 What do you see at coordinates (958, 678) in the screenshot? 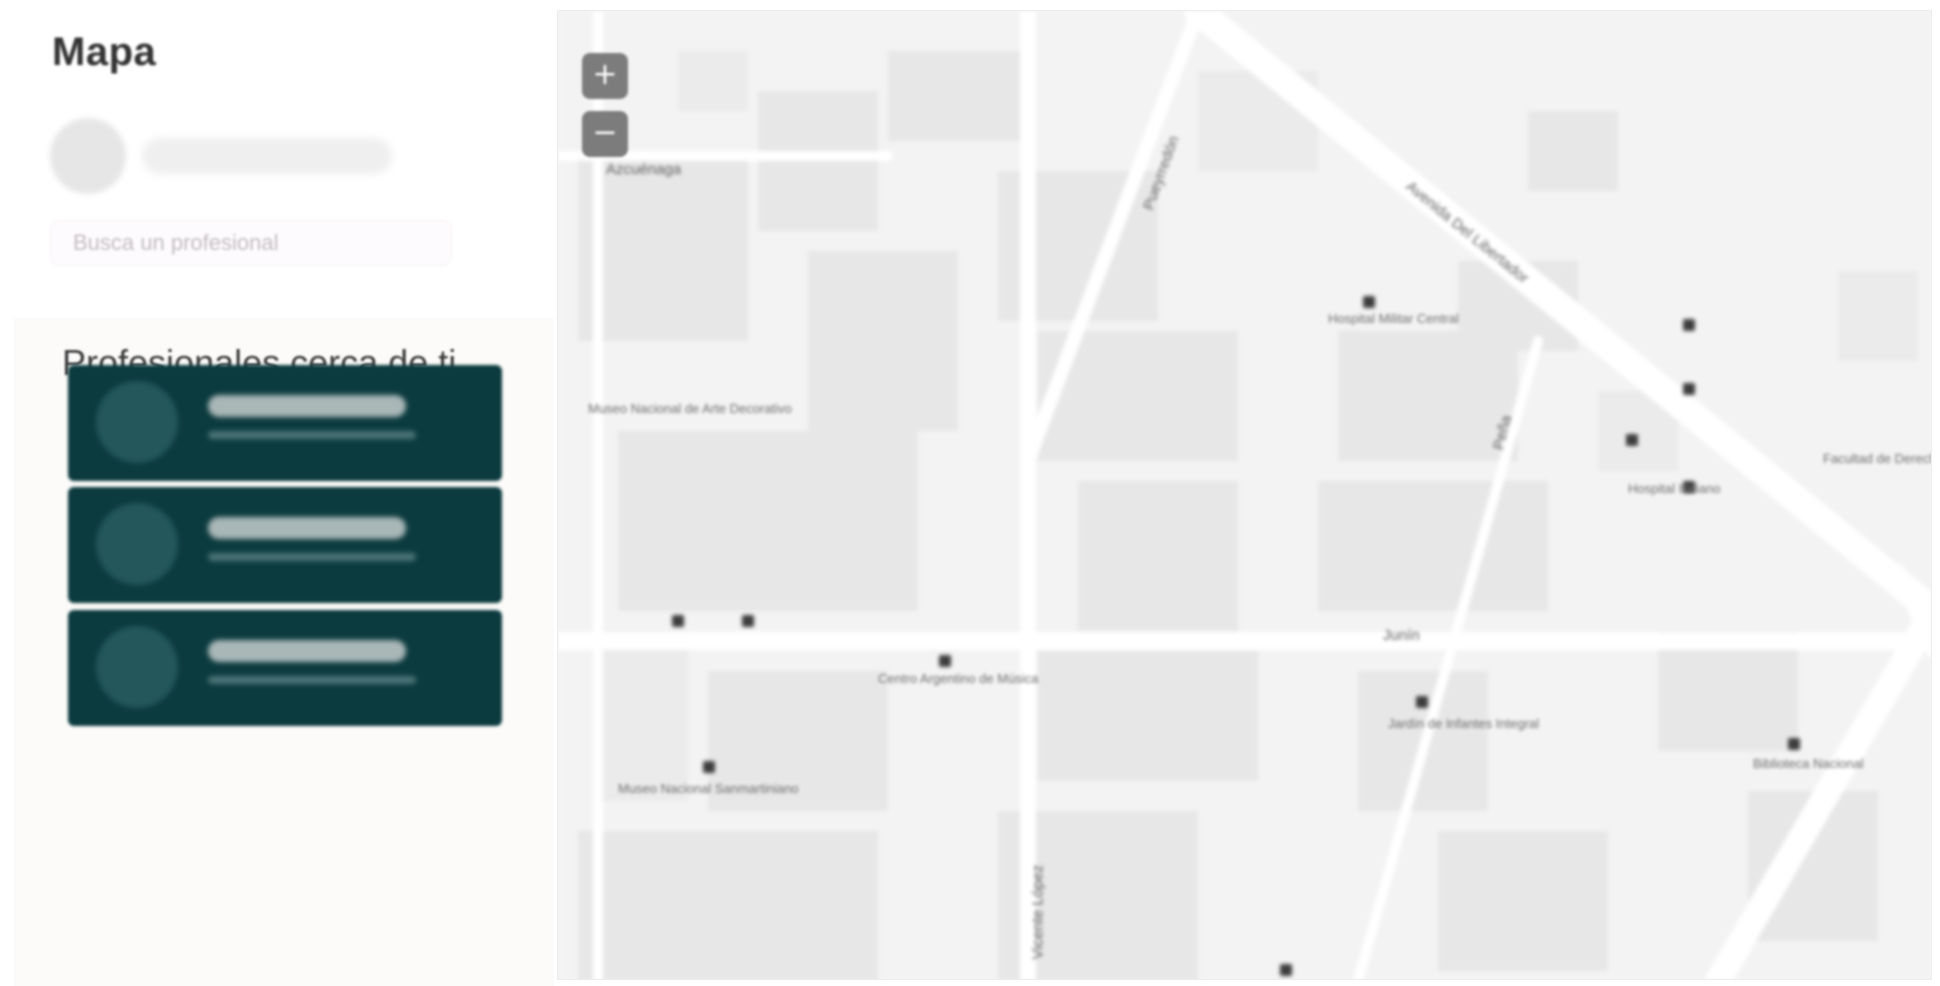
I see `poi-label: Centro Argentino de Música` at bounding box center [958, 678].